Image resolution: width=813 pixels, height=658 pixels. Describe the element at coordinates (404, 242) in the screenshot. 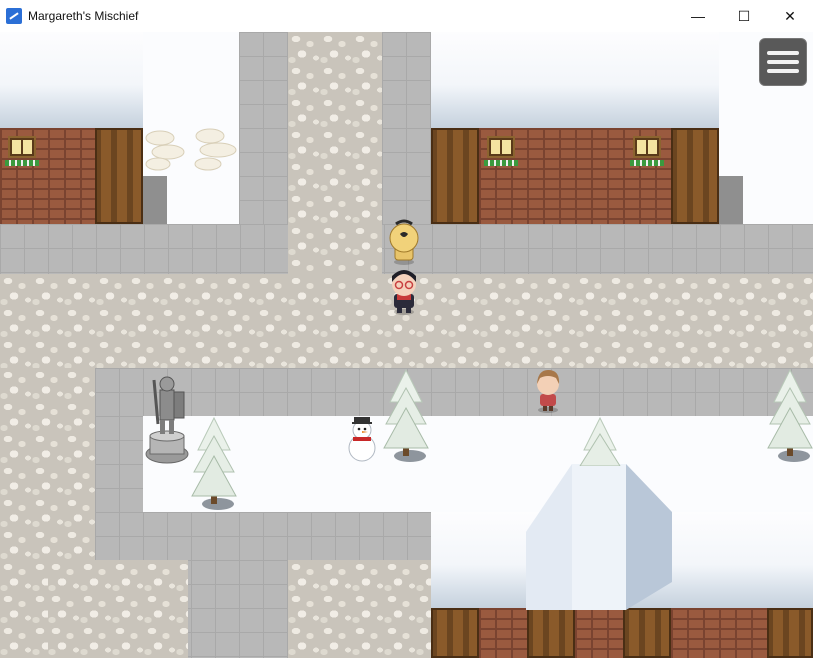

I see `npc-blonde-girl` at that location.